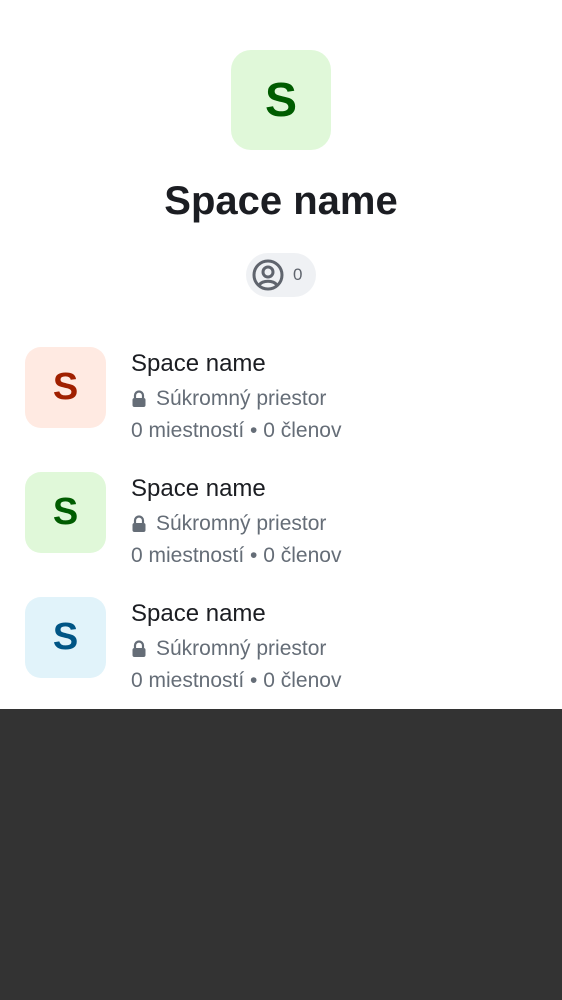 This screenshot has height=1000, width=562. I want to click on user-circle-icon, so click(268, 275).